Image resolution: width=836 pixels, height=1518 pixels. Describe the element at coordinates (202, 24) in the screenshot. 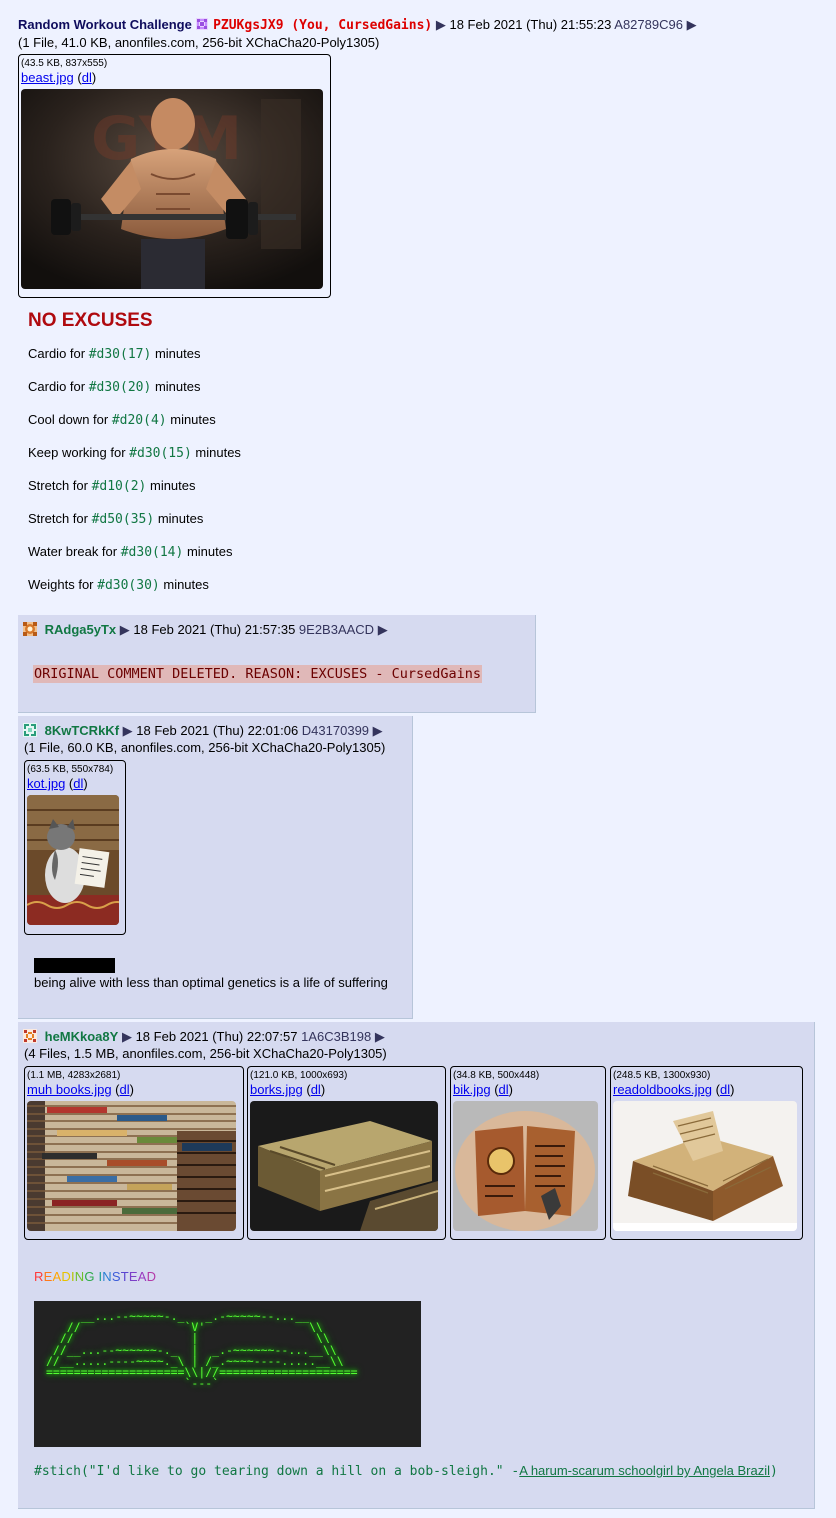

I see `op-identicon-icon` at that location.